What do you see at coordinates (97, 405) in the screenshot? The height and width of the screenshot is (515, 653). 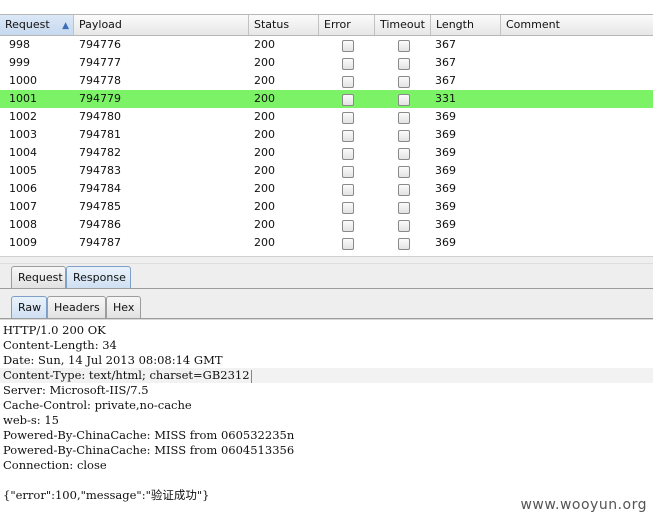 I see `response-line: Cache-Control: private,no-cache` at bounding box center [97, 405].